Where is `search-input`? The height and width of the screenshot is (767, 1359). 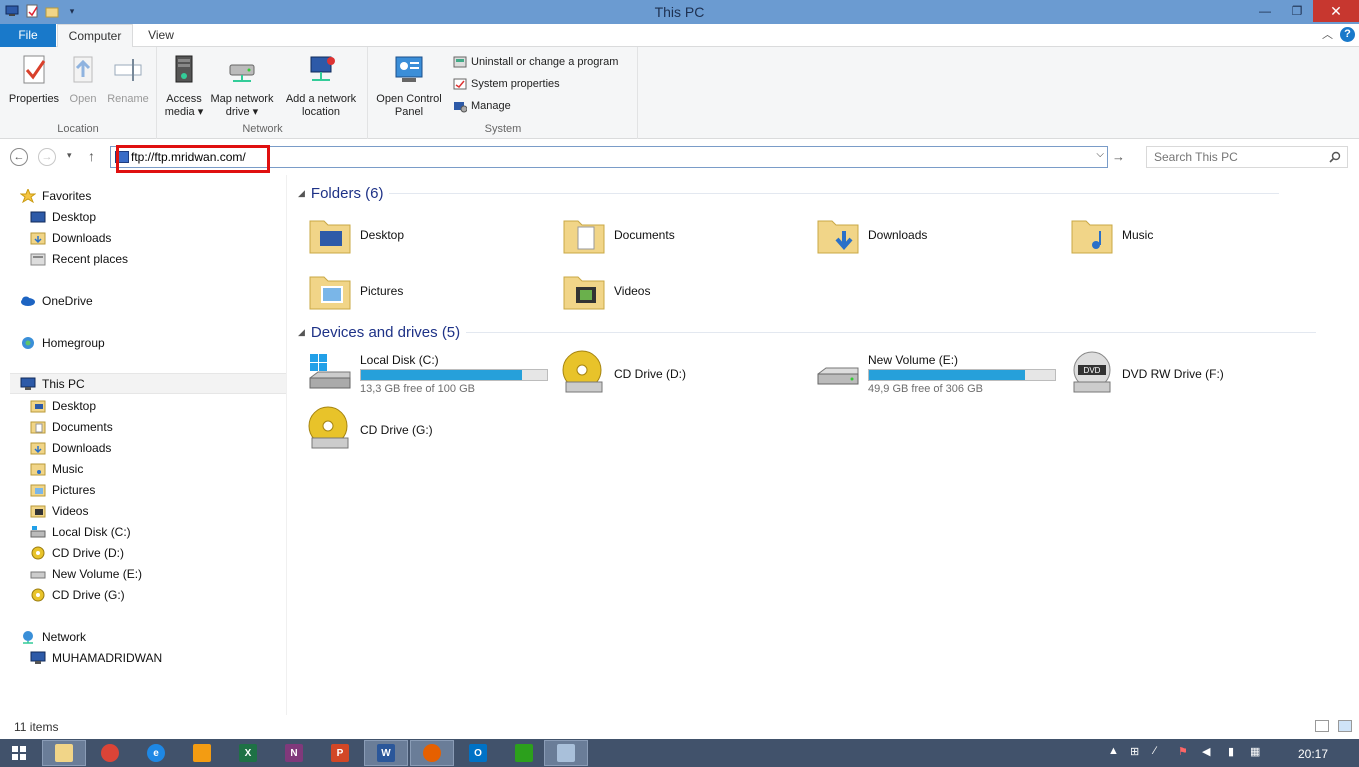 search-input is located at coordinates (1239, 157).